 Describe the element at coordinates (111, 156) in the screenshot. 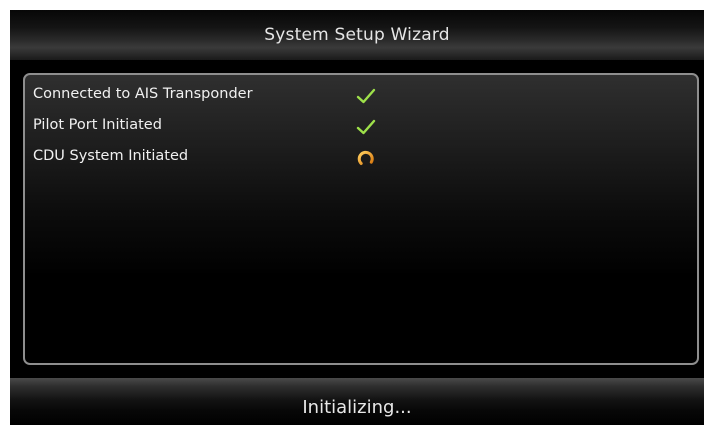

I see `status-label: CDU System Initiated` at that location.